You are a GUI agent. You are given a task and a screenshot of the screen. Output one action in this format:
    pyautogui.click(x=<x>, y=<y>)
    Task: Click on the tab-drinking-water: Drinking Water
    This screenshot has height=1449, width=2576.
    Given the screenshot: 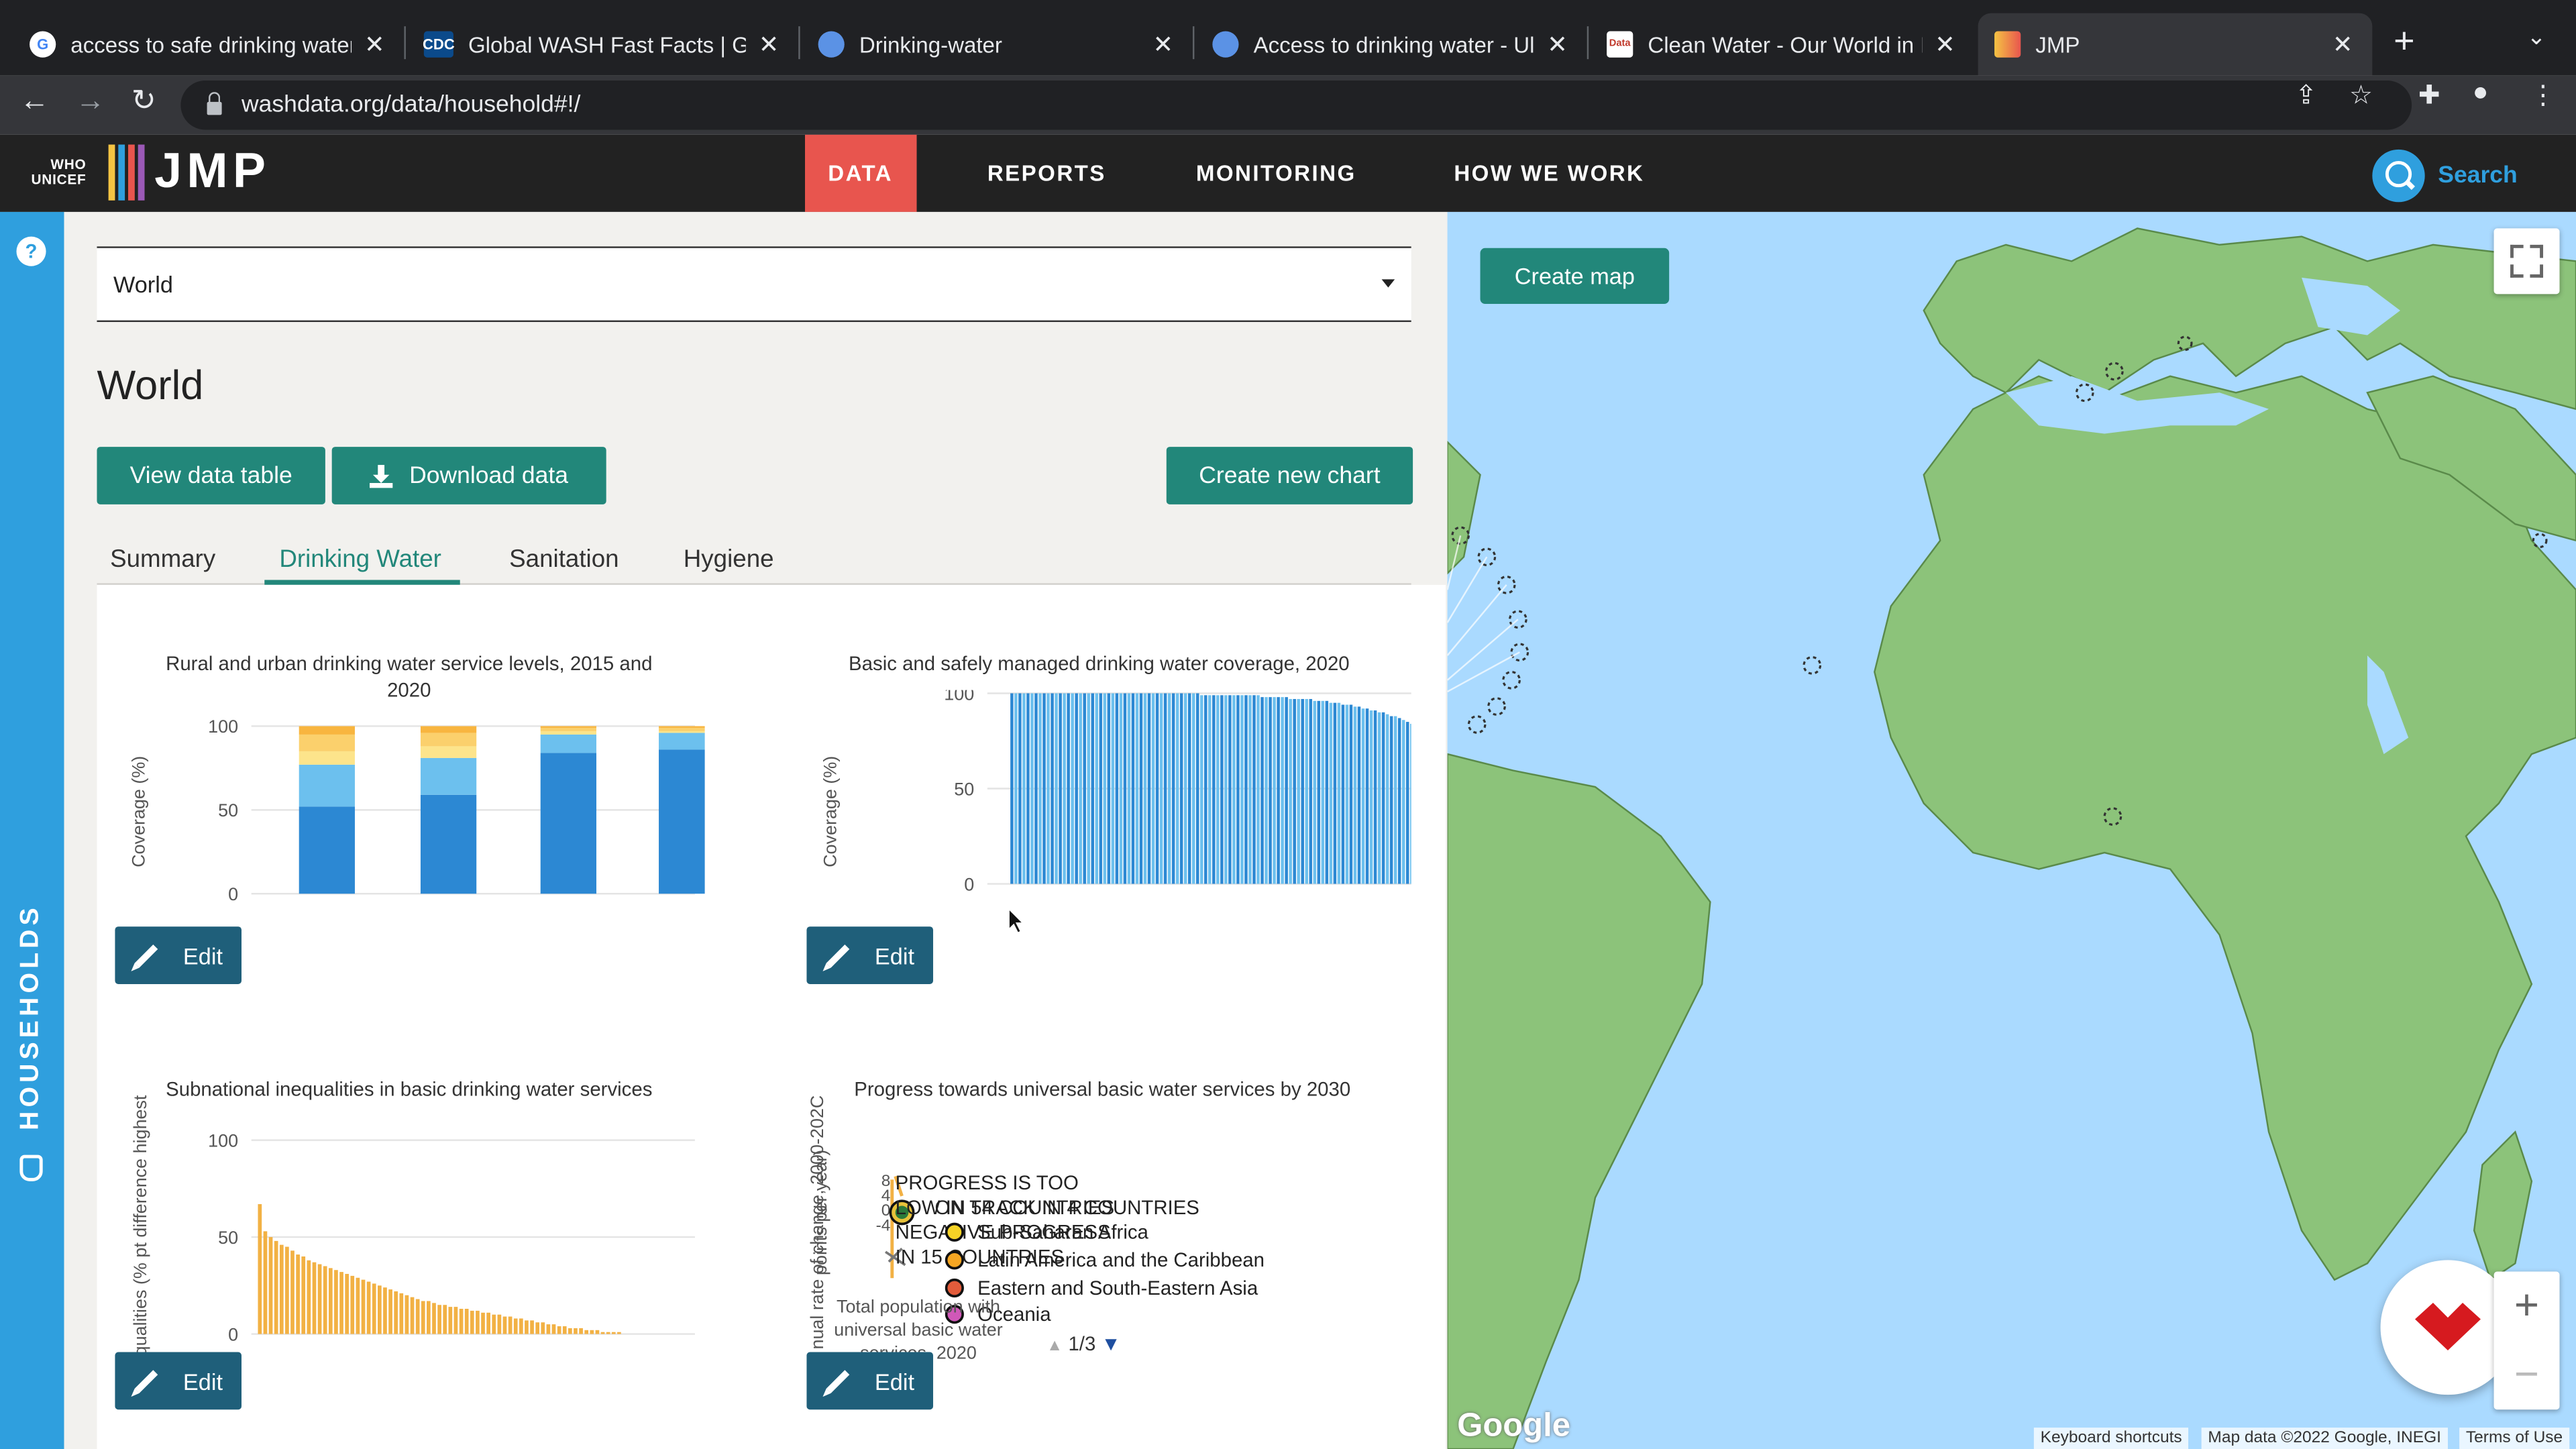 What is the action you would take?
    pyautogui.click(x=360, y=559)
    